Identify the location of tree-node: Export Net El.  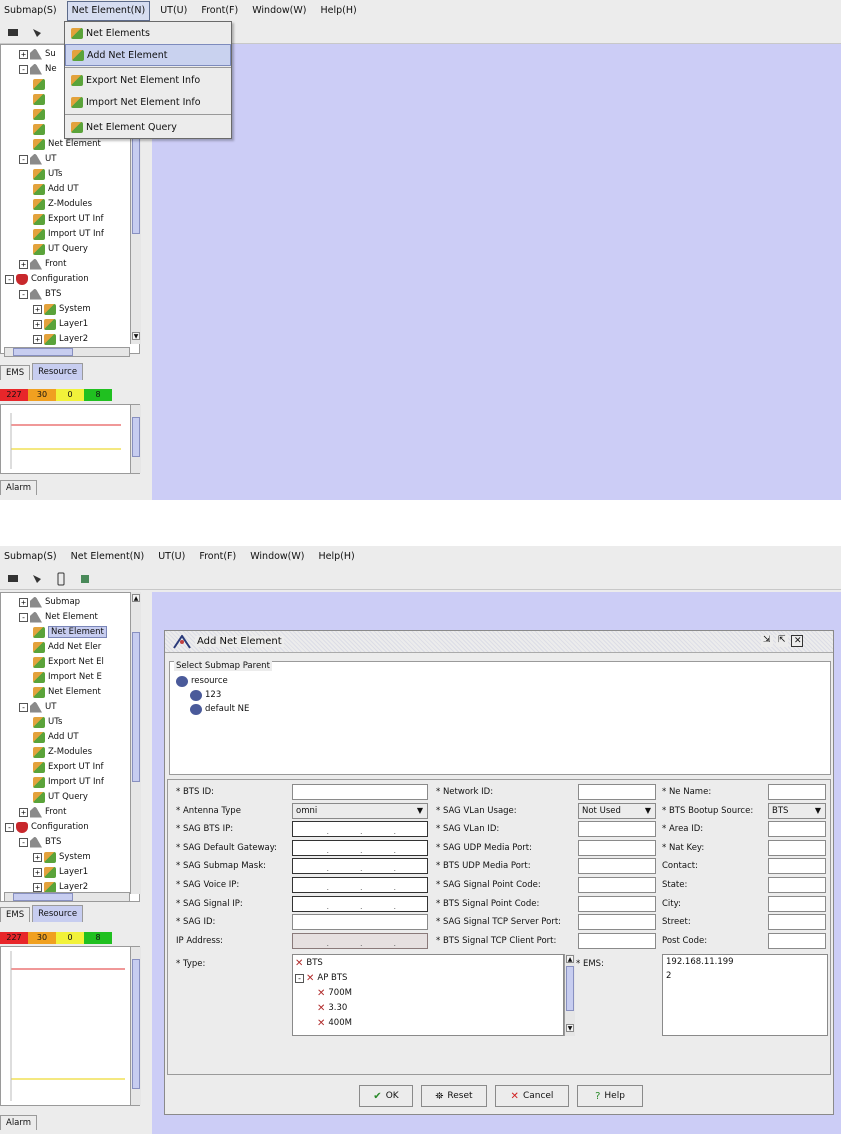
(68, 662).